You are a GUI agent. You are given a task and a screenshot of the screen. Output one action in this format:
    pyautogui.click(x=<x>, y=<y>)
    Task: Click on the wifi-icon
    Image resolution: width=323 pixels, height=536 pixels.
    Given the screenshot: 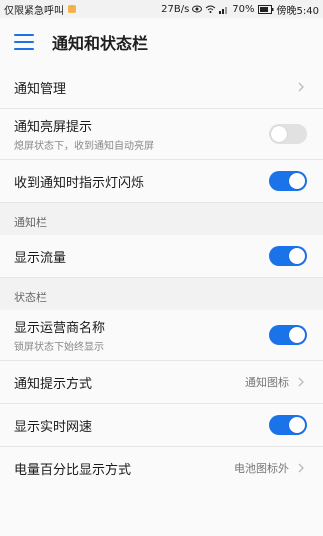 What is the action you would take?
    pyautogui.click(x=210, y=9)
    